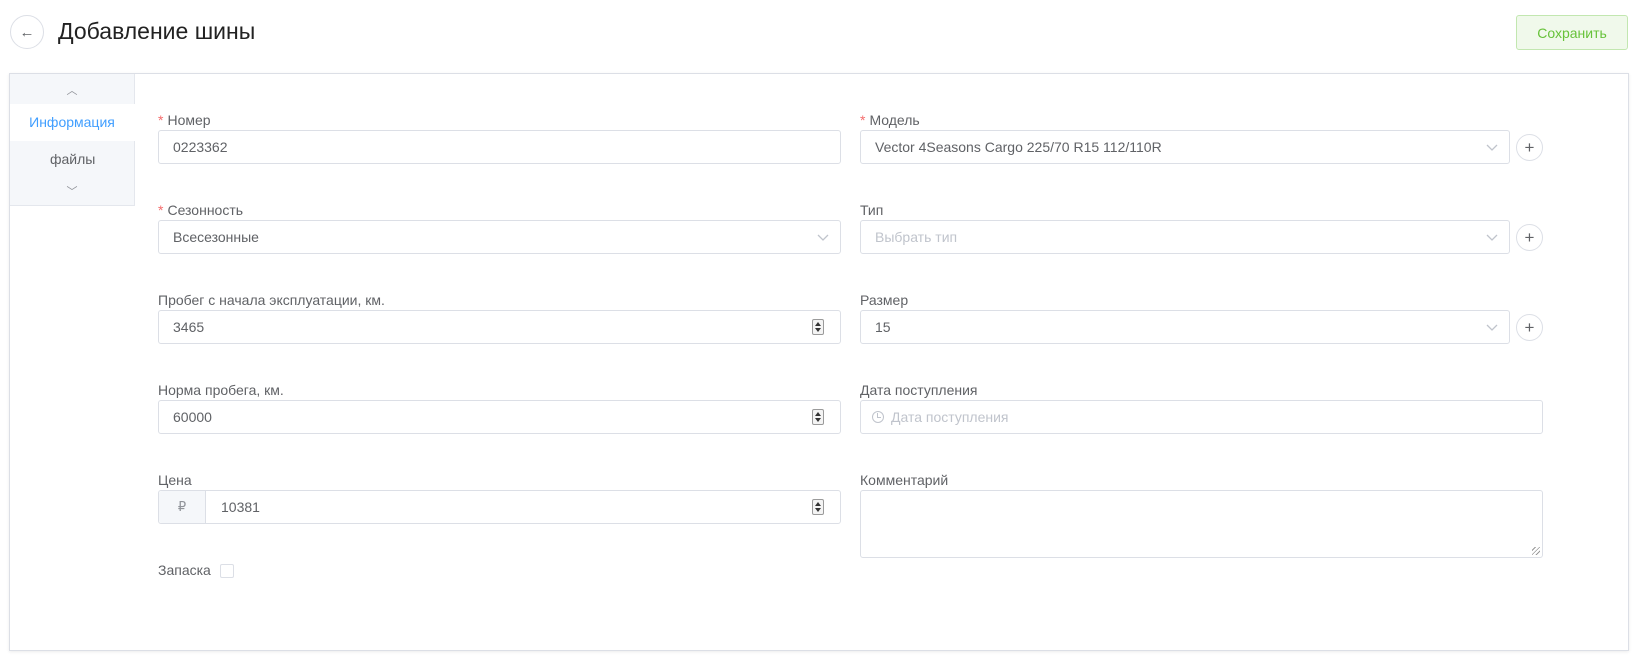 The image size is (1637, 663). What do you see at coordinates (872, 210) in the screenshot?
I see `type-label: Тип` at bounding box center [872, 210].